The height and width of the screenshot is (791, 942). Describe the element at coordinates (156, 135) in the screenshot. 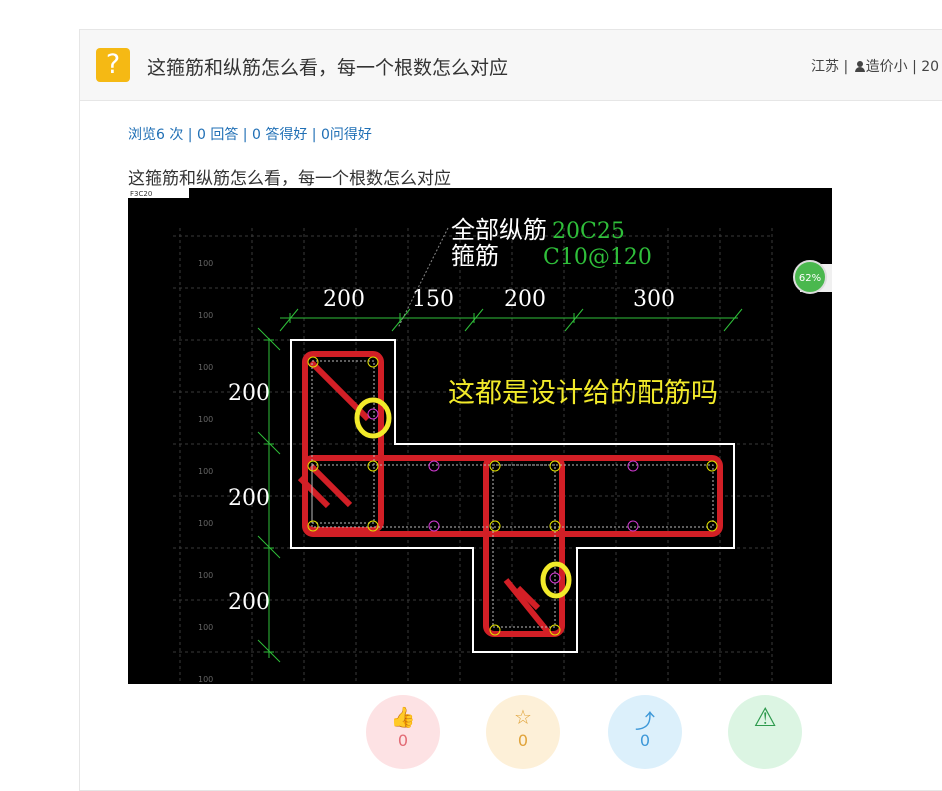

I see `views-count: 浏览6 次` at that location.